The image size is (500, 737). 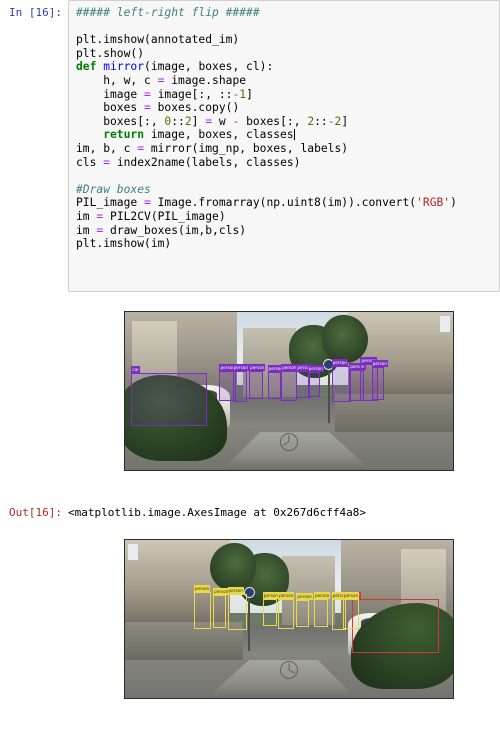 What do you see at coordinates (86, 67) in the screenshot?
I see `keyword-def: def` at bounding box center [86, 67].